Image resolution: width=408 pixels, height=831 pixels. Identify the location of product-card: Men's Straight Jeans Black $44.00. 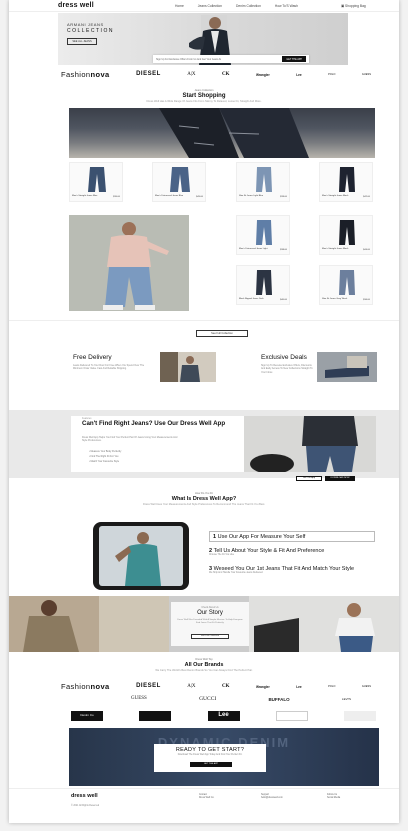
(346, 235).